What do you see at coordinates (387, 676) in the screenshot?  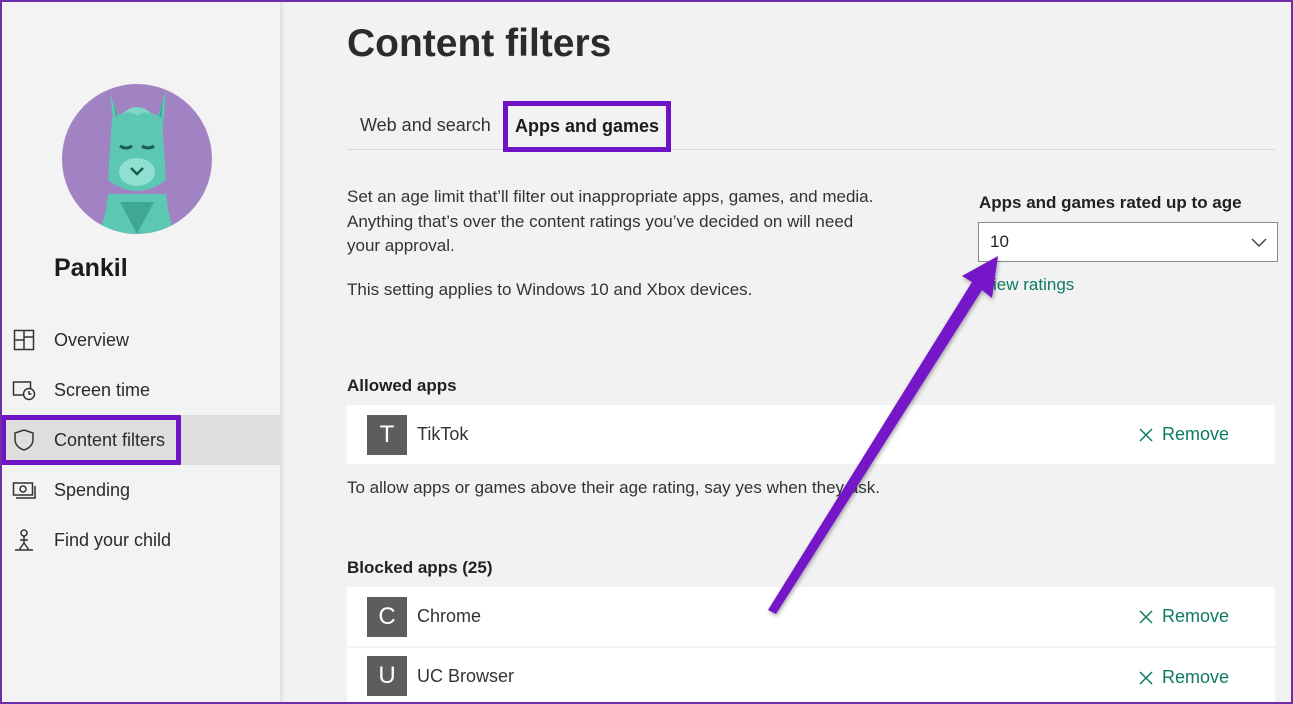 I see `app-icon: U` at bounding box center [387, 676].